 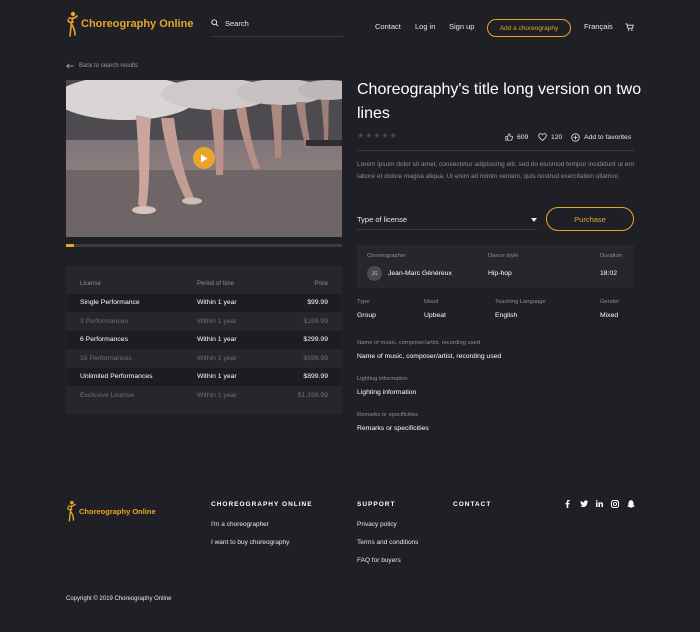 I want to click on video-player, so click(x=204, y=158).